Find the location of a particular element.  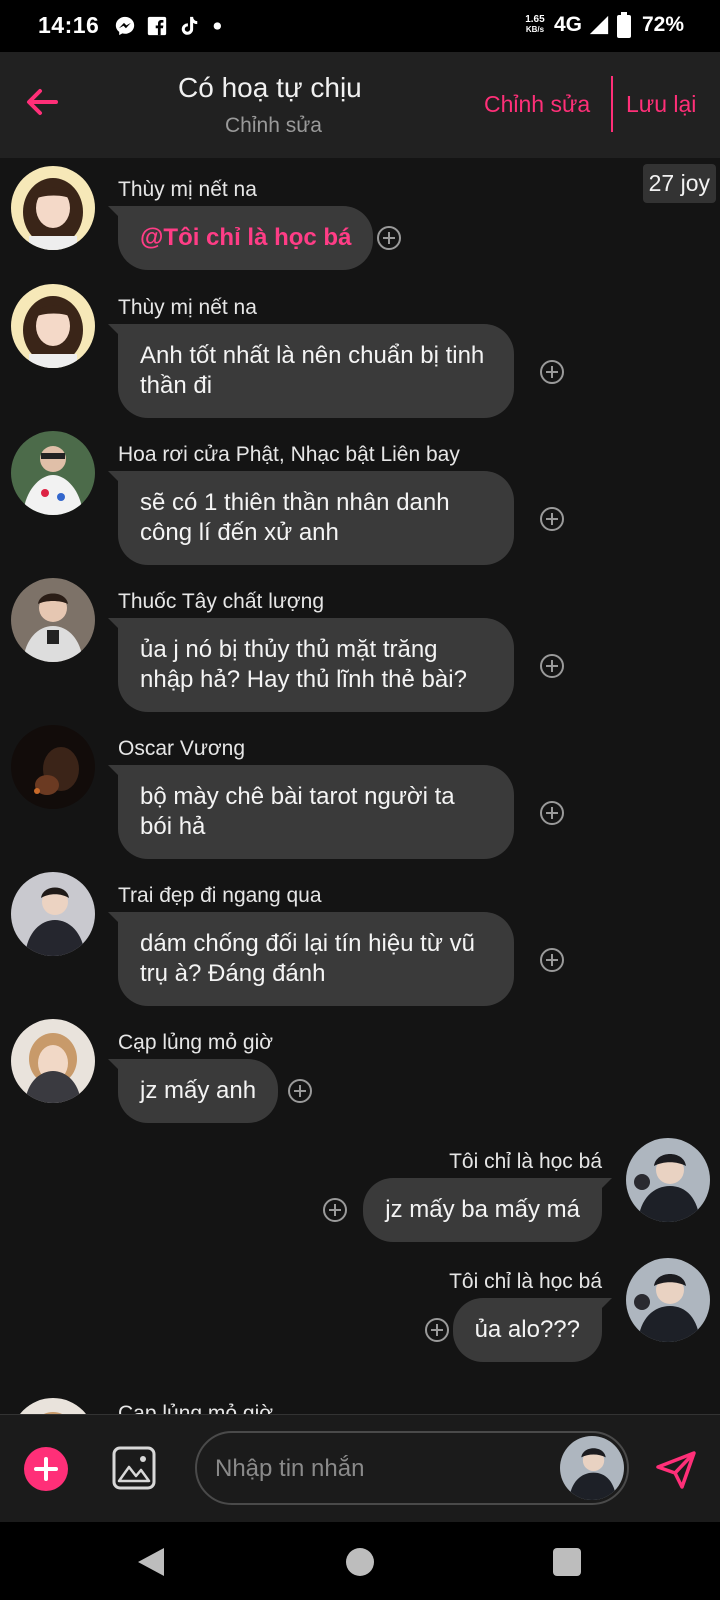

message-input-box is located at coordinates (412, 1468).